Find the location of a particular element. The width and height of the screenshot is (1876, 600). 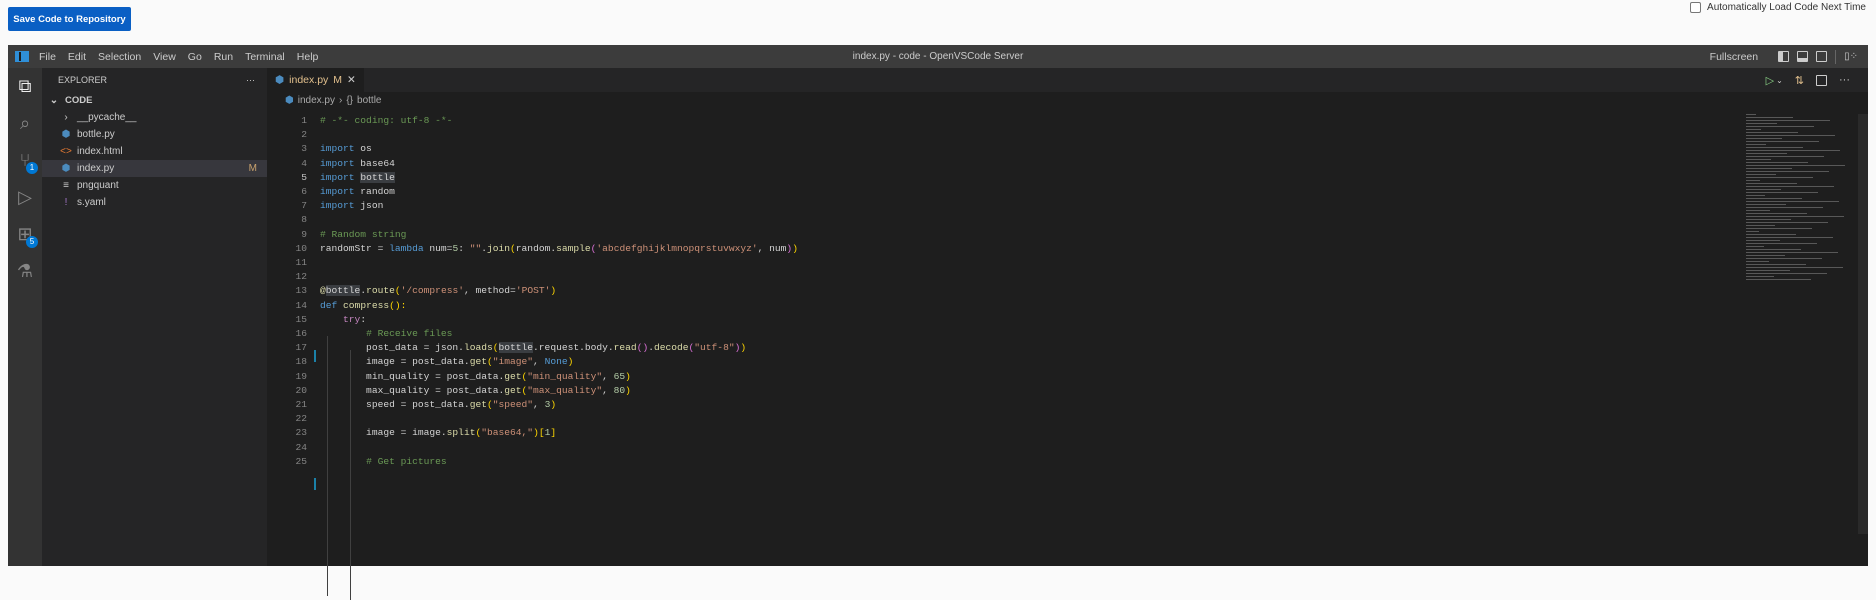

code-line: 15 try: is located at coordinates (867, 320).